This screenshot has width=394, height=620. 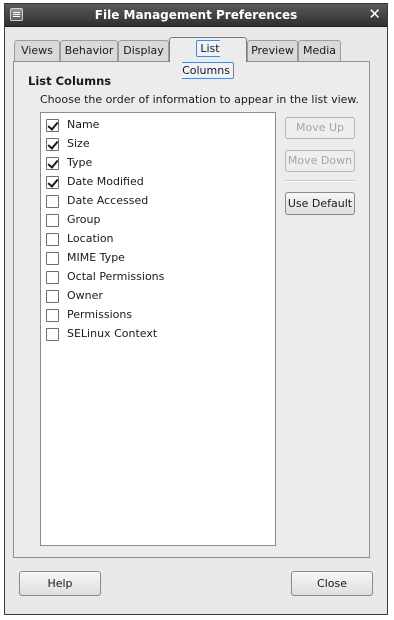 I want to click on help-button: Help, so click(x=60, y=583).